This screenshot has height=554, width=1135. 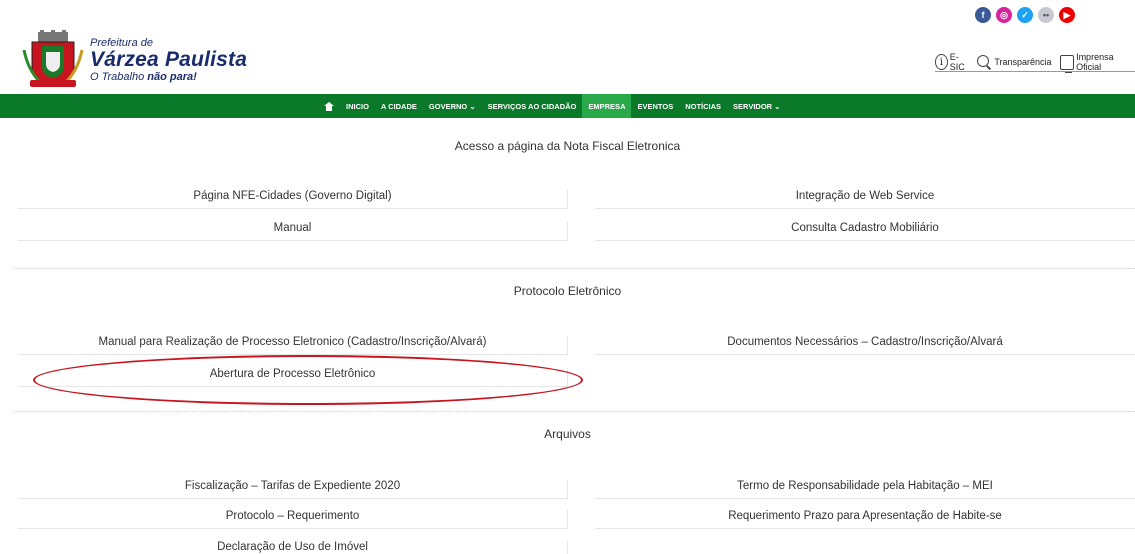 What do you see at coordinates (703, 106) in the screenshot?
I see `nav-item-noticias: NOTÍCIAS` at bounding box center [703, 106].